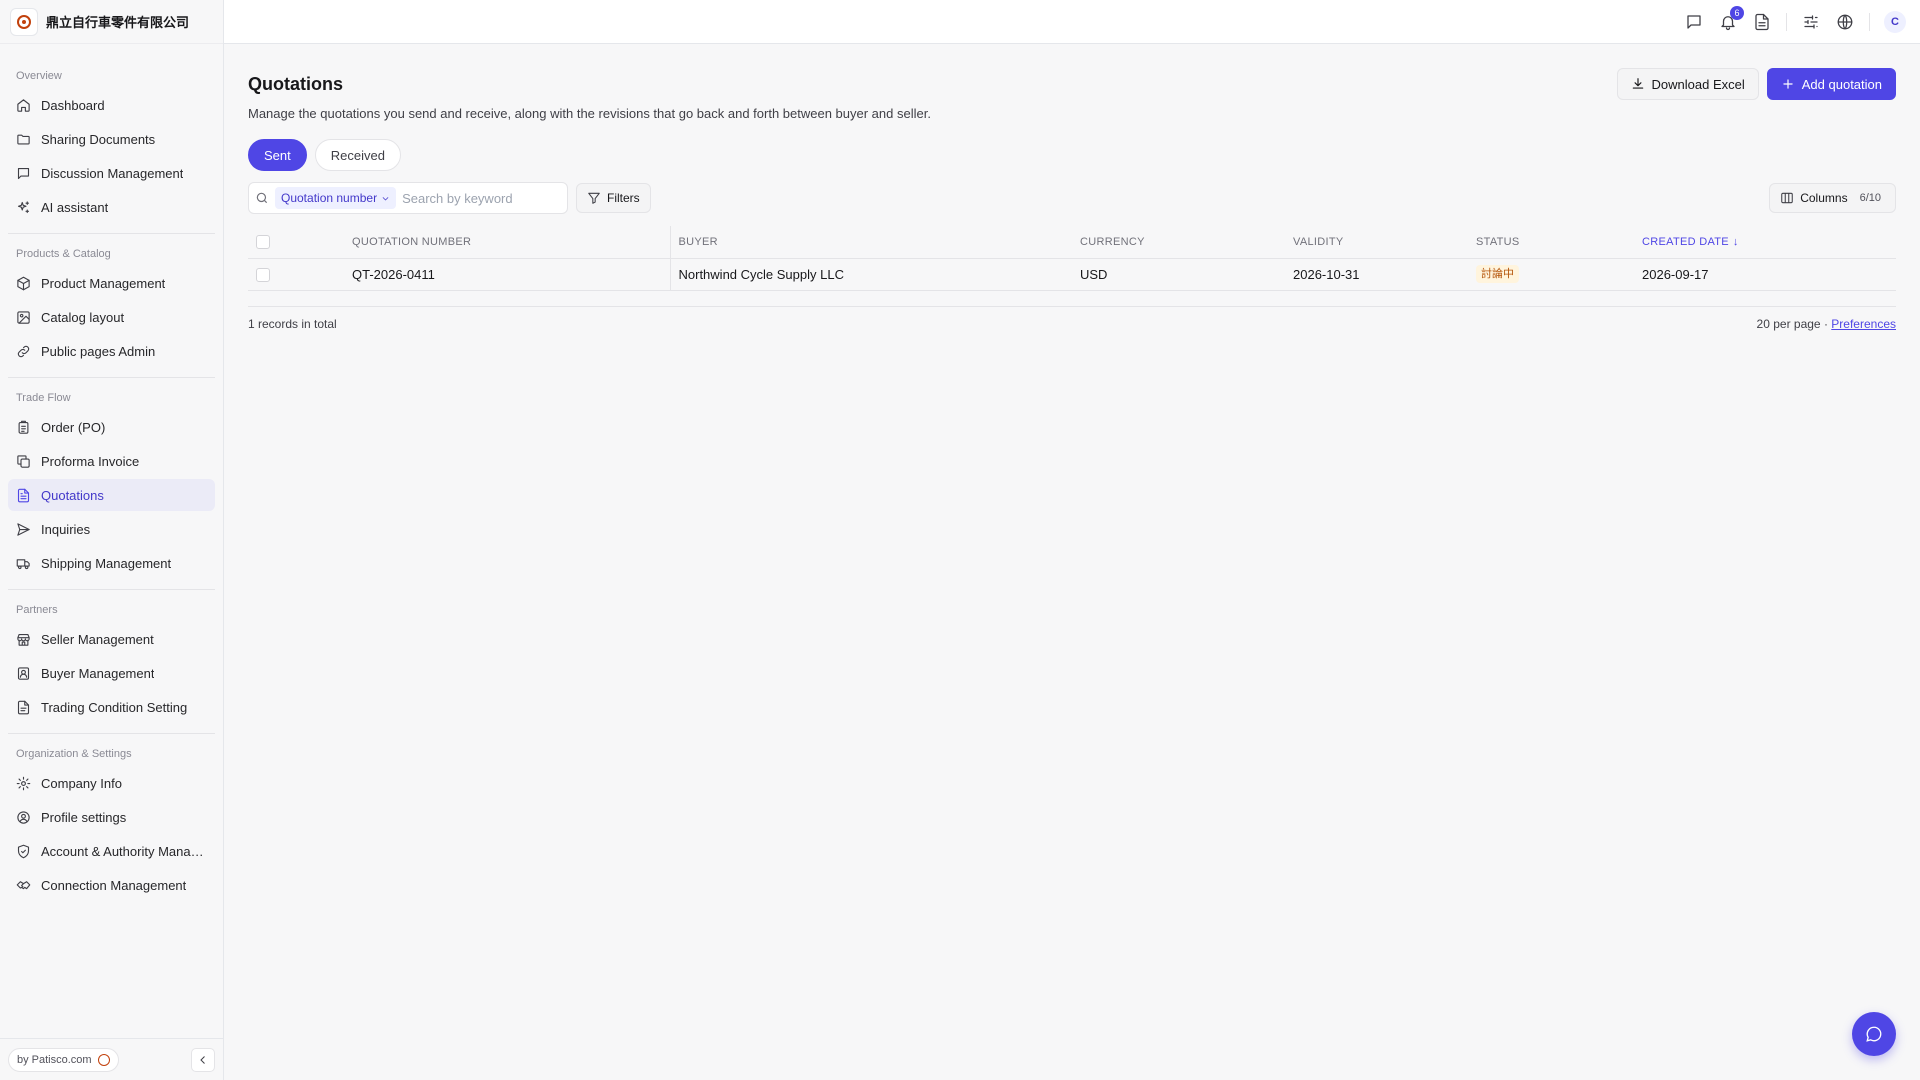 This screenshot has height=1080, width=1920. Describe the element at coordinates (613, 198) in the screenshot. I see `filters-button: Filters` at that location.